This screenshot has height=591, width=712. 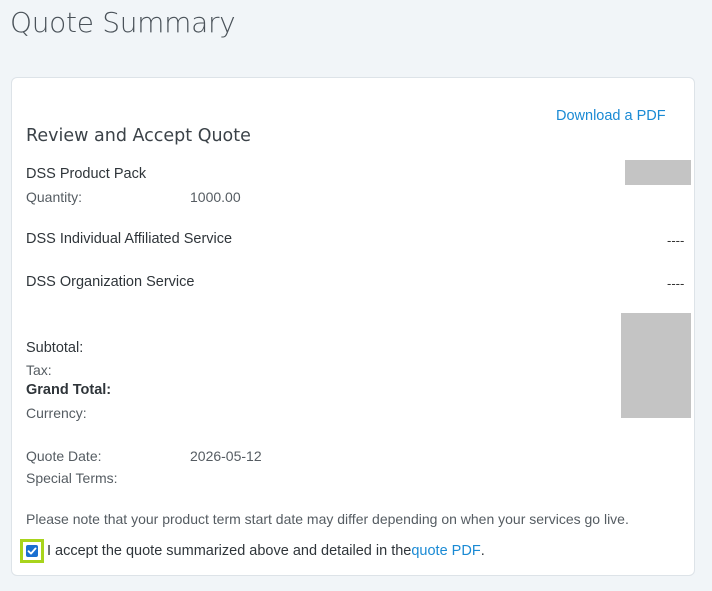 What do you see at coordinates (110, 282) in the screenshot?
I see `organization-service-name: DSS Organization Service` at bounding box center [110, 282].